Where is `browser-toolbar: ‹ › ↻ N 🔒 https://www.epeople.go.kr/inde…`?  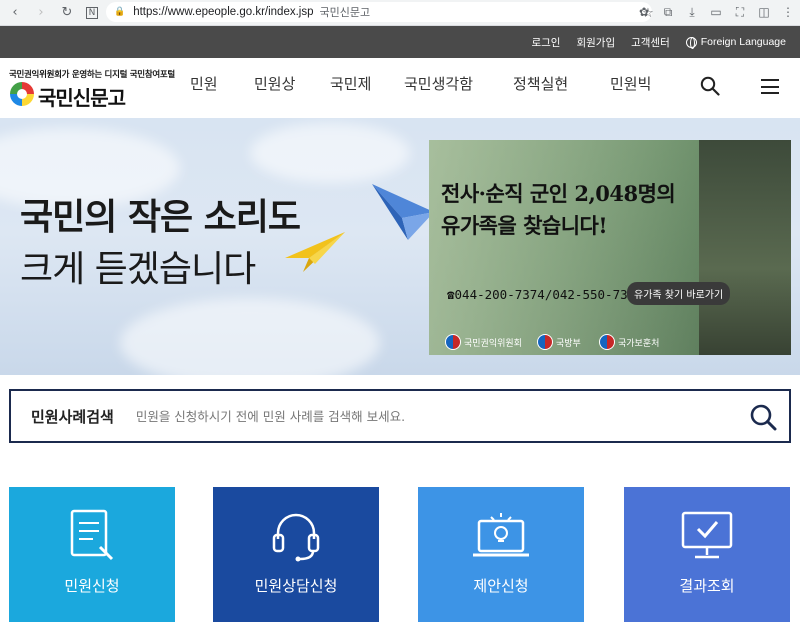
browser-toolbar: ‹ › ↻ N 🔒 https://www.epeople.go.kr/inde… is located at coordinates (400, 13).